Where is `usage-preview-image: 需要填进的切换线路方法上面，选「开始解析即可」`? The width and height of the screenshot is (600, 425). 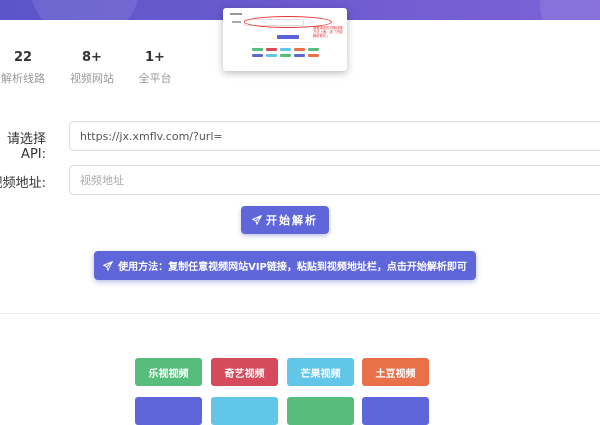 usage-preview-image: 需要填进的切换线路方法上面，选「开始解析即可」 is located at coordinates (285, 39).